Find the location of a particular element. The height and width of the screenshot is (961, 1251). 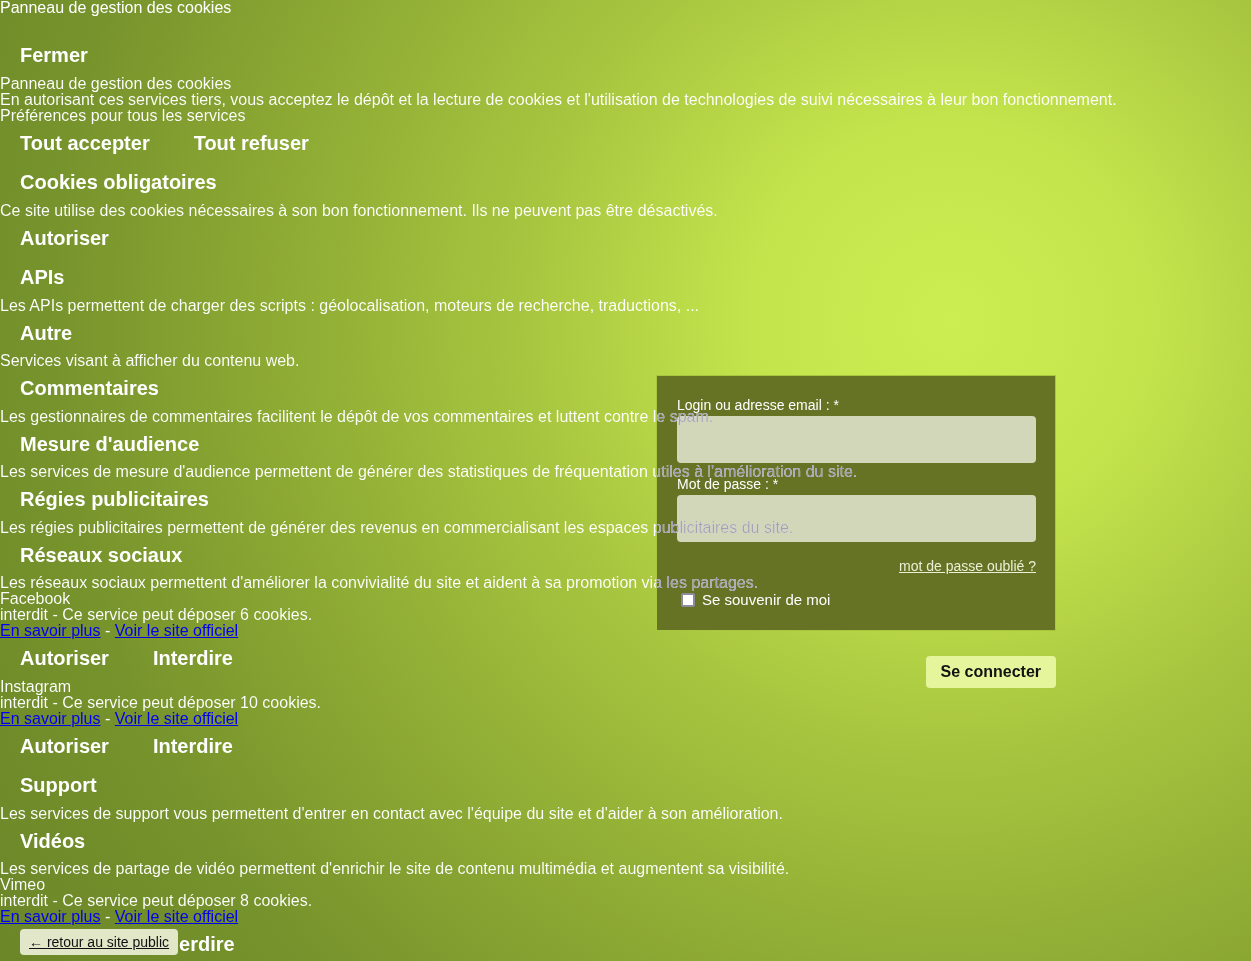

back-button: ← retour au site public is located at coordinates (99, 942).